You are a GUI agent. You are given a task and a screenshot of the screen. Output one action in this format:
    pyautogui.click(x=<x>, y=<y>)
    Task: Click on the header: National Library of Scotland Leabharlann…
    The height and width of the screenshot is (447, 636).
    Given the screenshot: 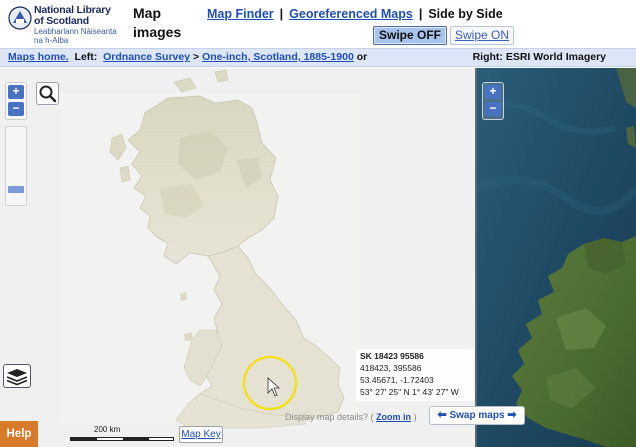 What is the action you would take?
    pyautogui.click(x=318, y=24)
    